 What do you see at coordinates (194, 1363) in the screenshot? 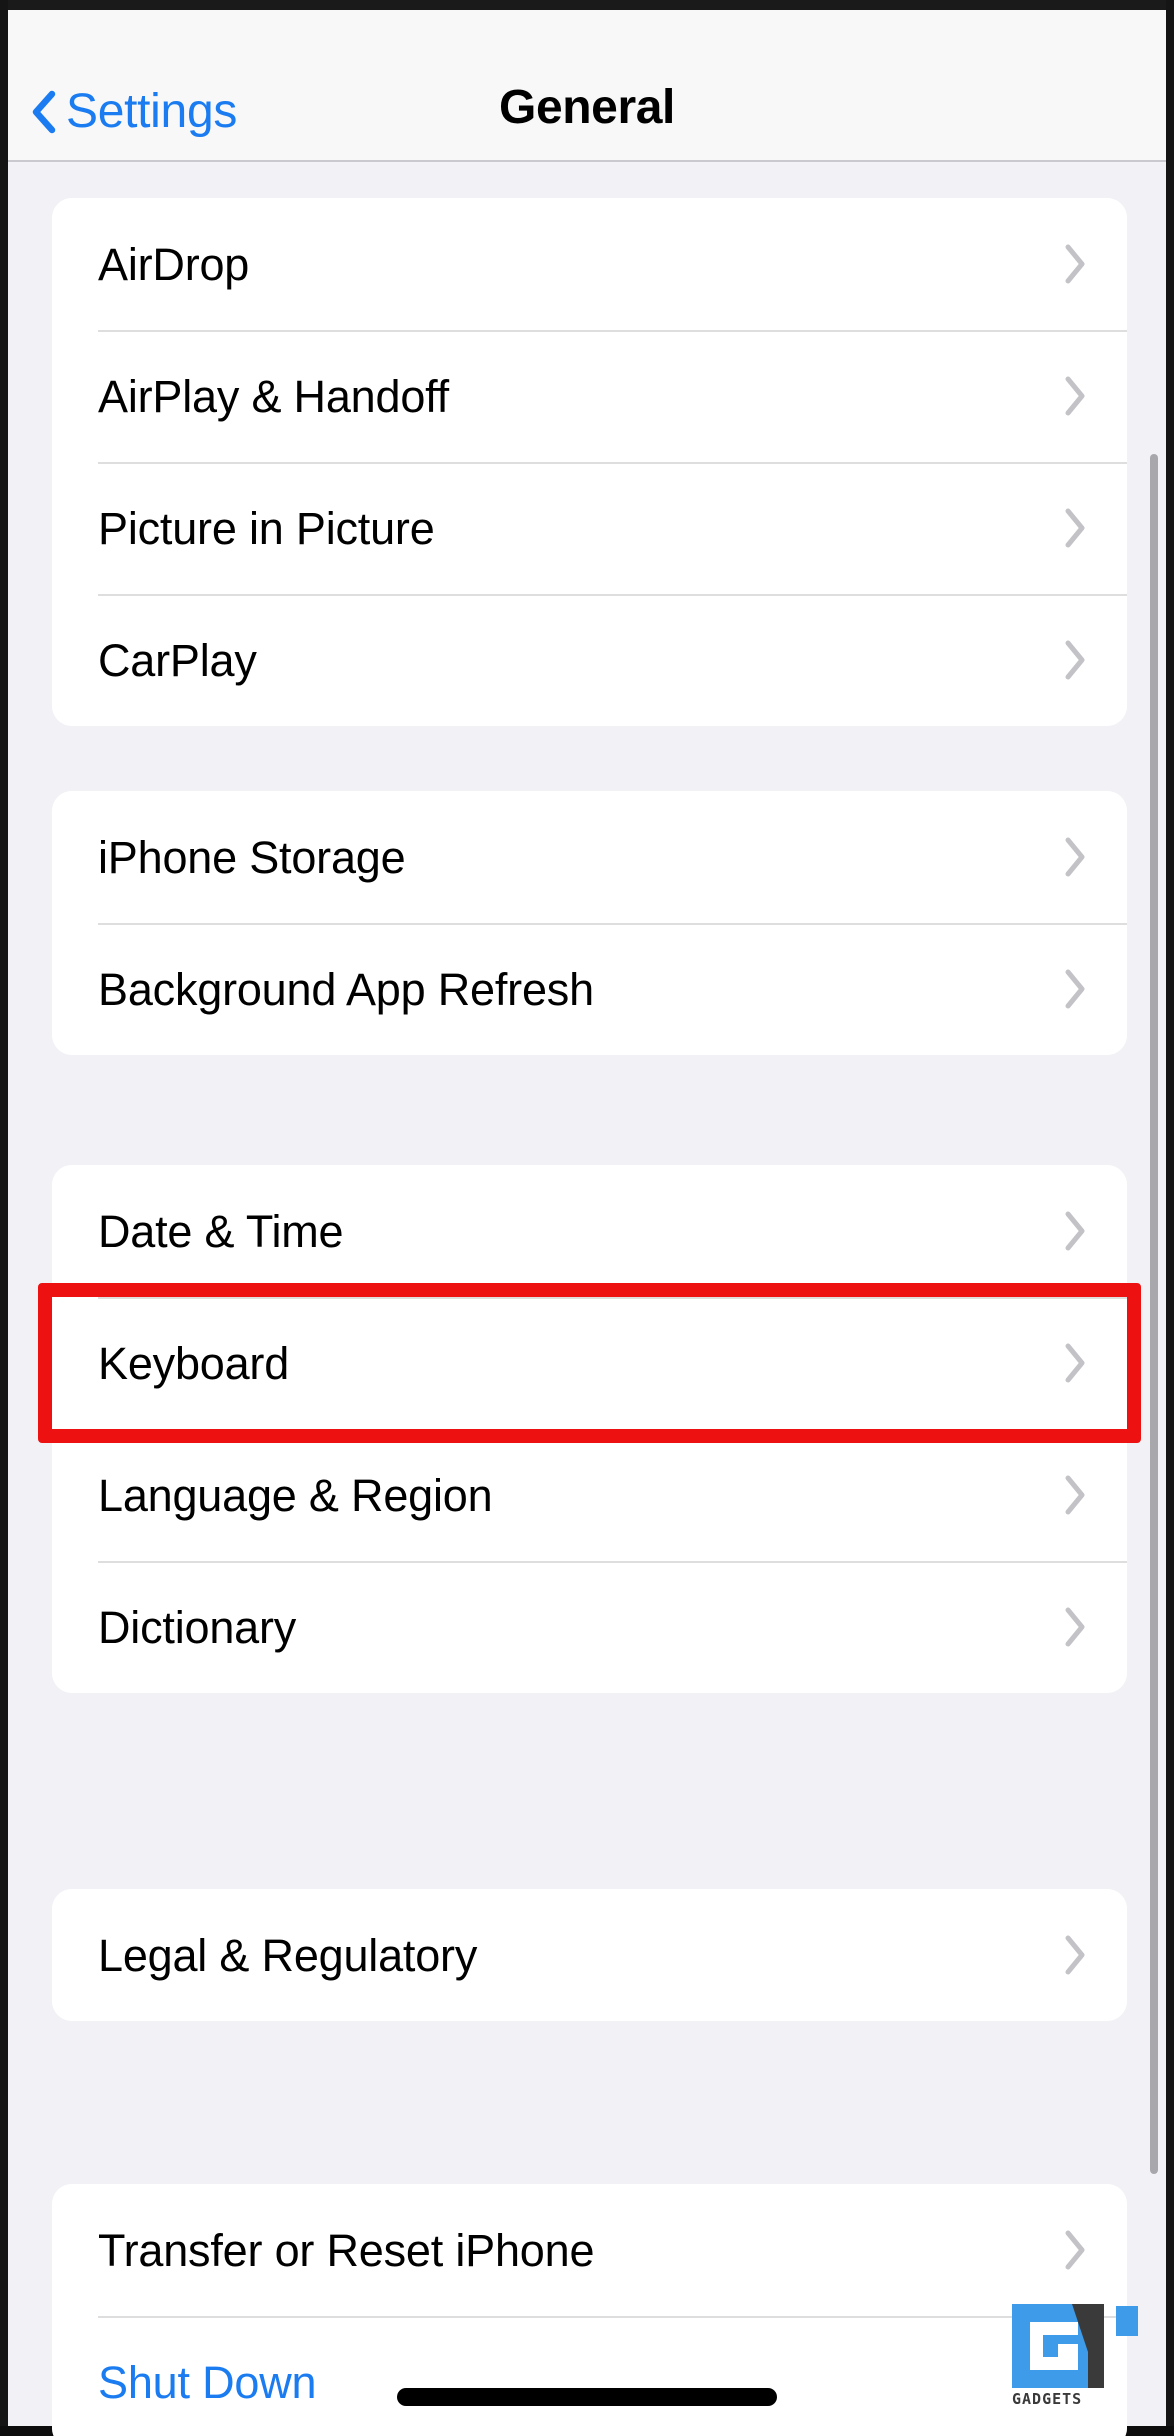
I see `settings-row-label: Keyboard` at bounding box center [194, 1363].